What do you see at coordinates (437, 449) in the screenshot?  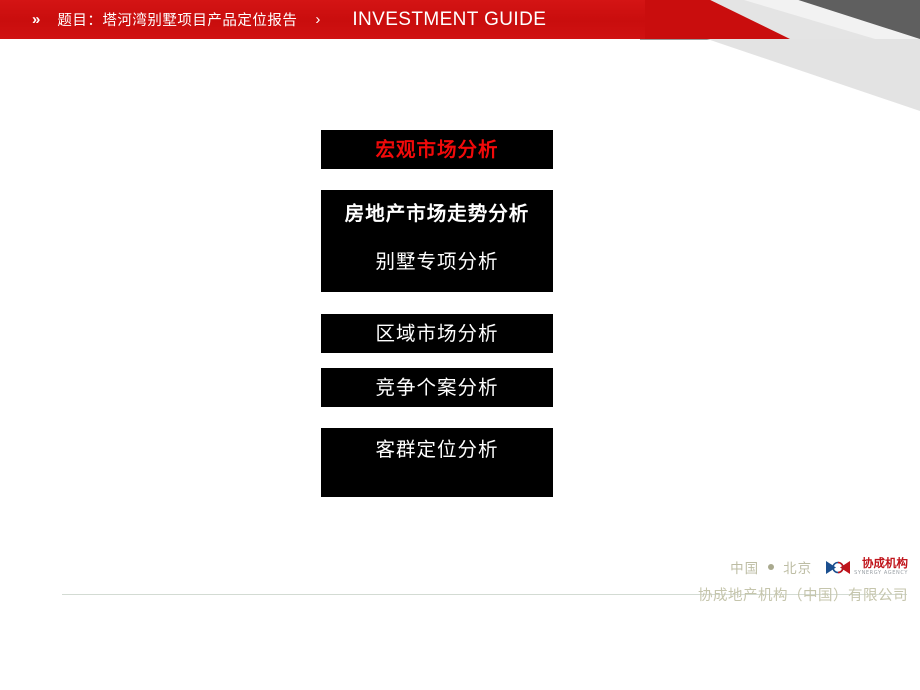 I see `agenda-item-label: 客群定位分析` at bounding box center [437, 449].